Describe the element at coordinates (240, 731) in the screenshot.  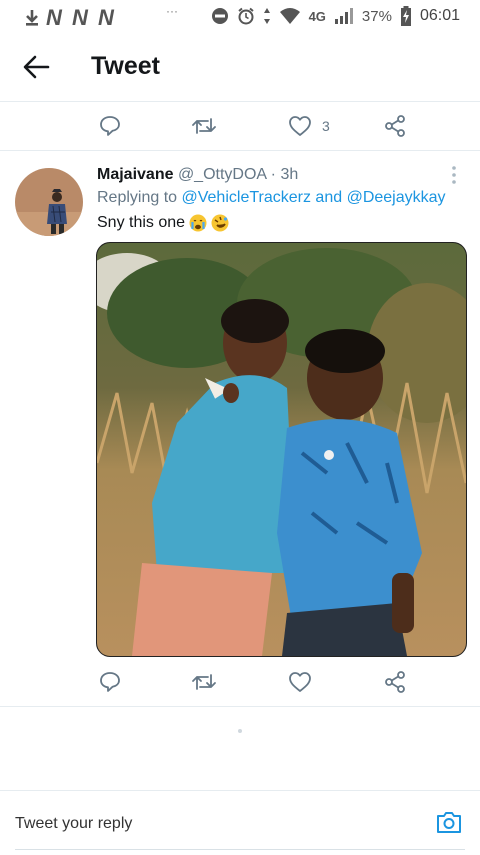
I see `loading-indicator` at that location.